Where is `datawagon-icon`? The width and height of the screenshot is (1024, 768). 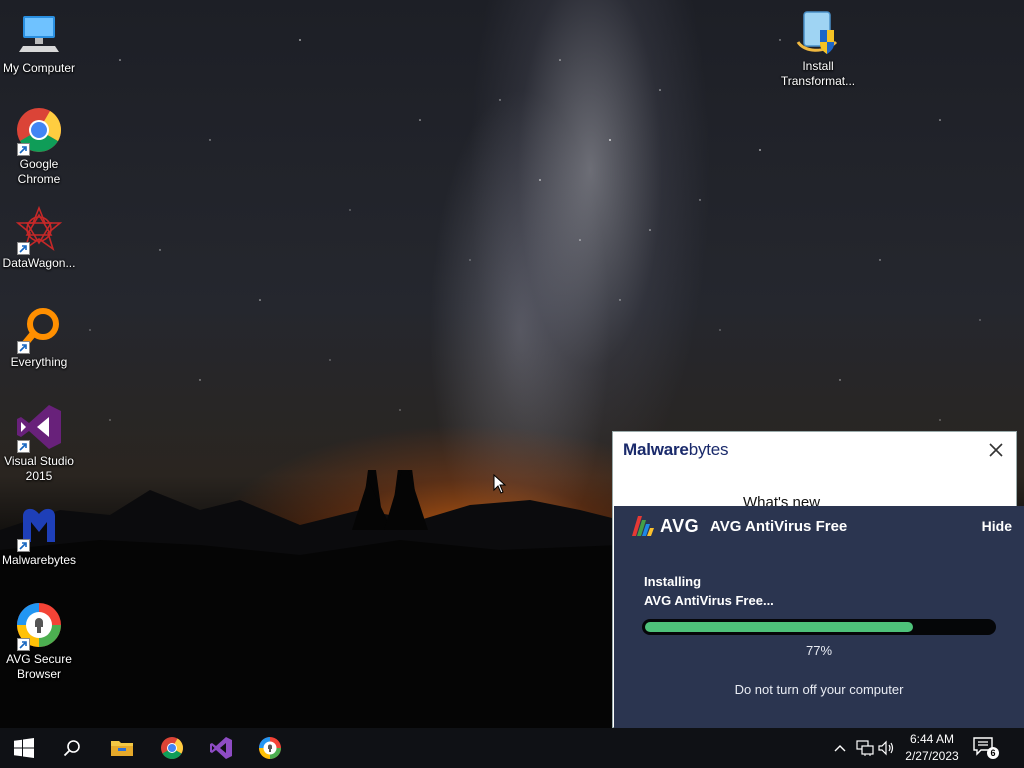 datawagon-icon is located at coordinates (39, 230).